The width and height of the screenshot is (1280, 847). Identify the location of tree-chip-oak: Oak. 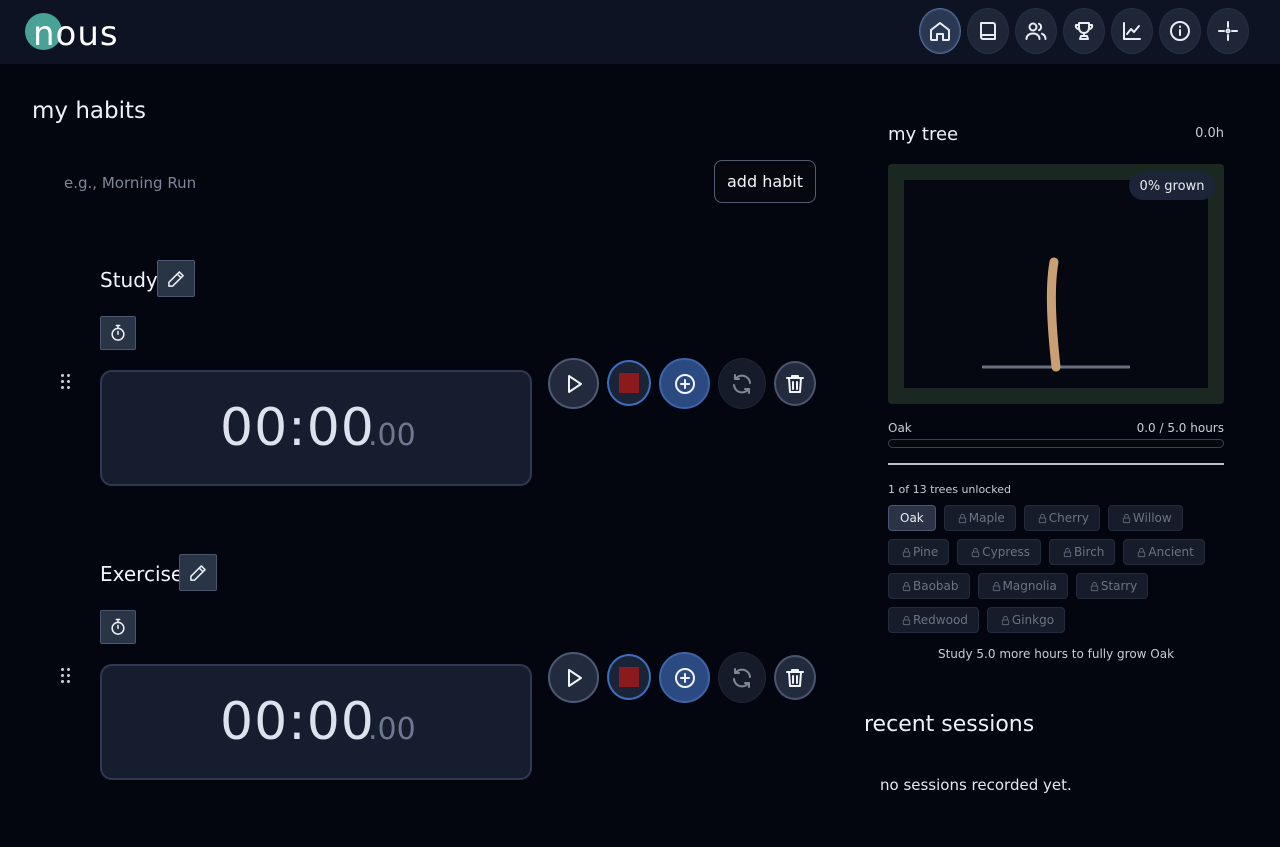
(912, 518).